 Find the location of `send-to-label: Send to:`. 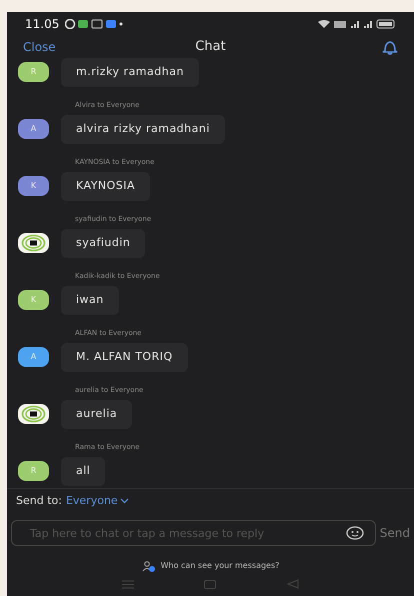

send-to-label: Send to: is located at coordinates (39, 501).